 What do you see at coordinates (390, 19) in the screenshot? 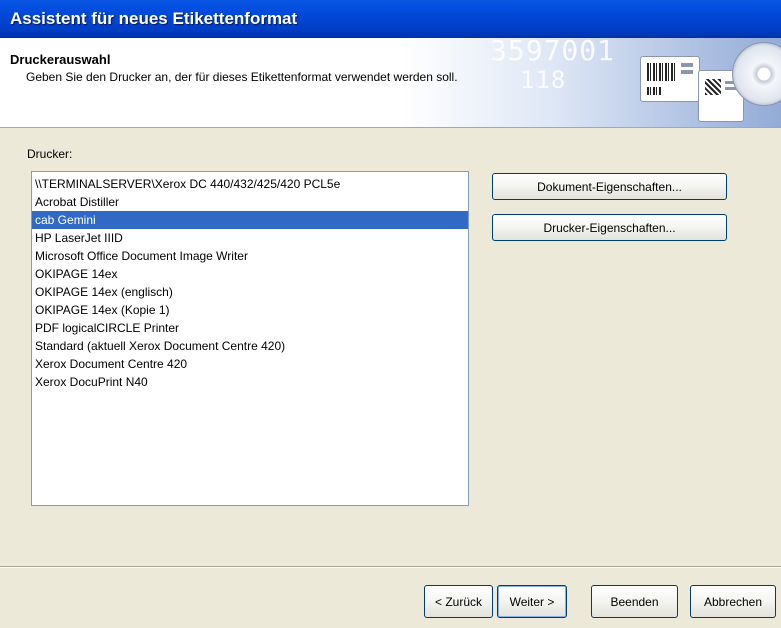
I see `window-title: Assistent für neues Etikettenformat` at bounding box center [390, 19].